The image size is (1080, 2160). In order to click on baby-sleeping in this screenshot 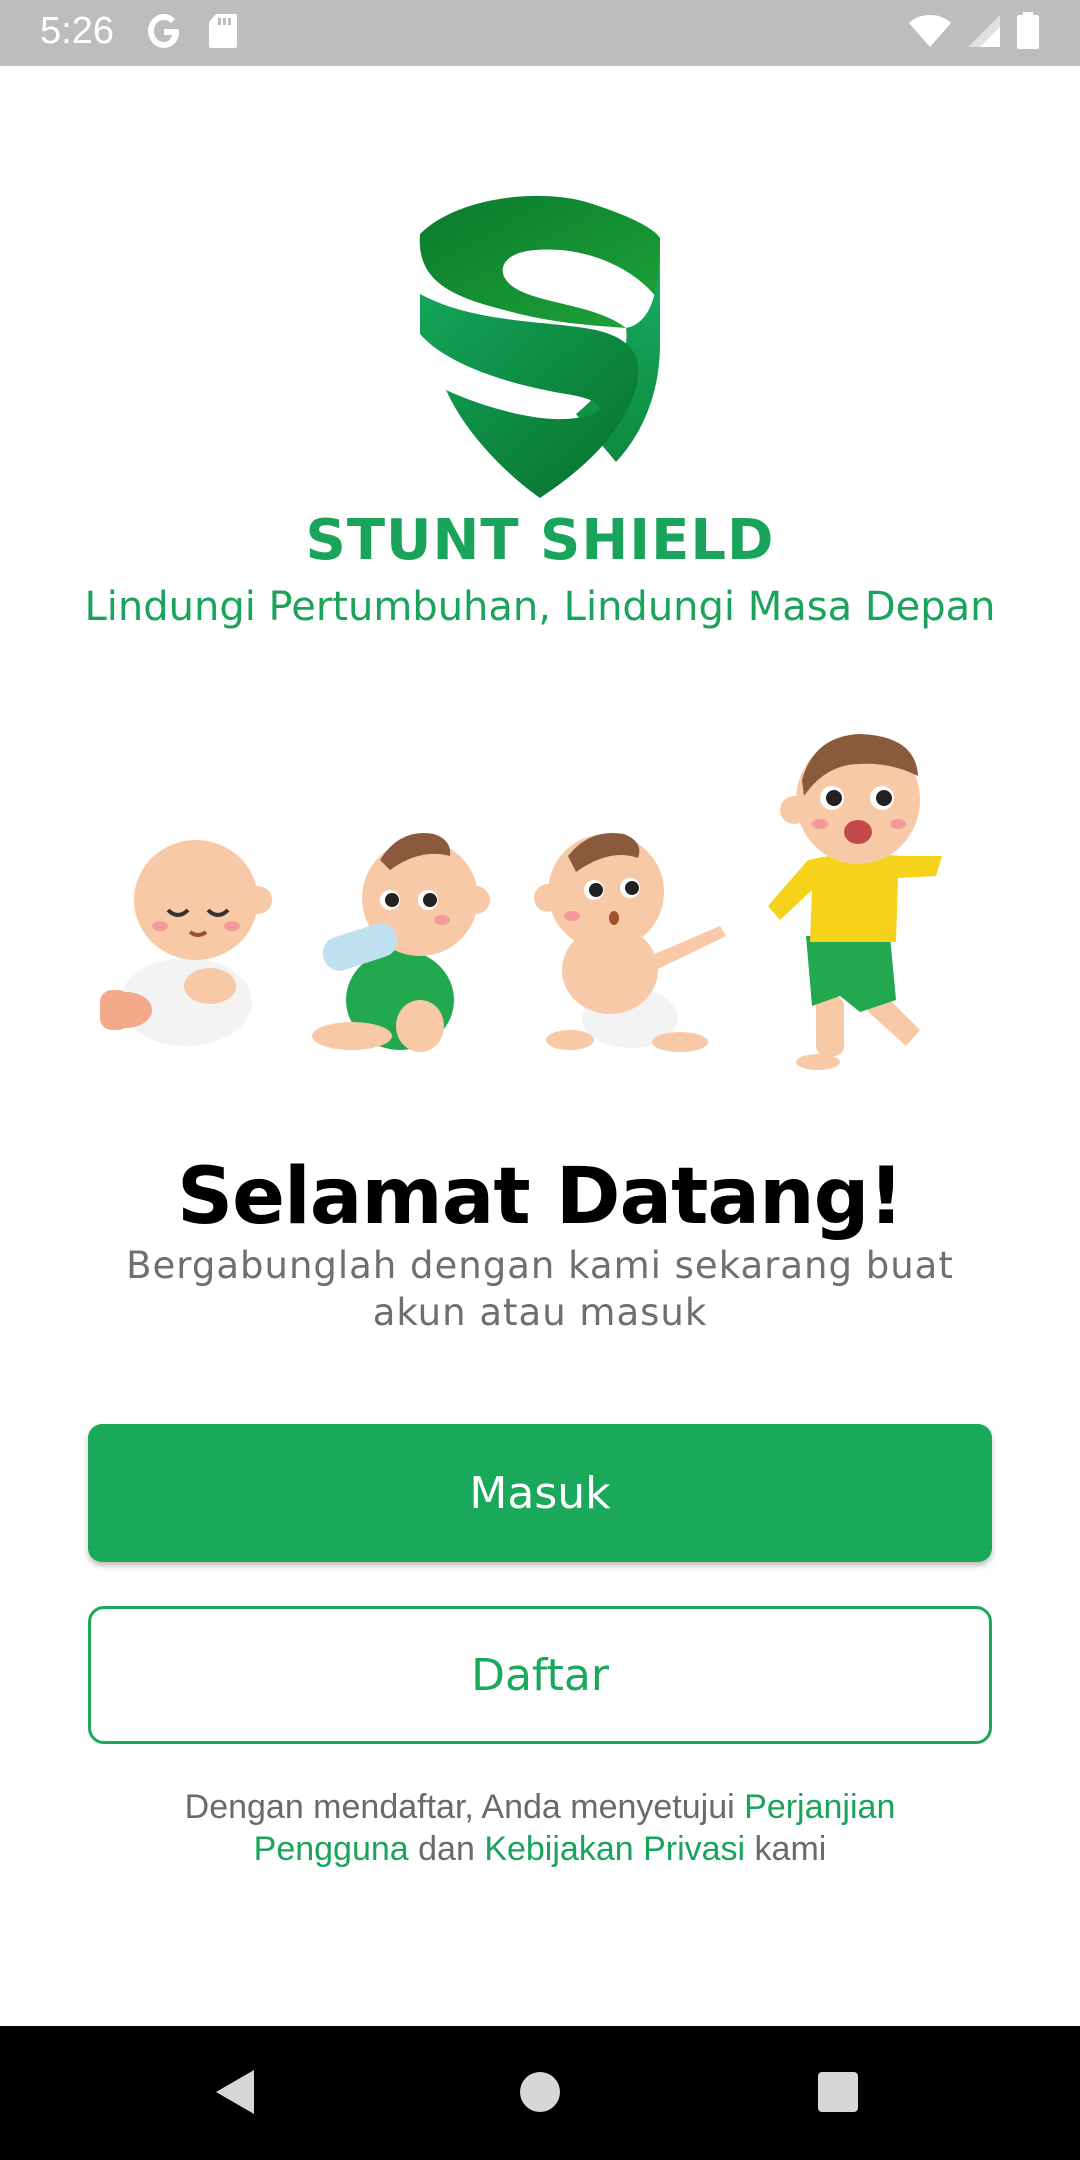, I will do `click(186, 943)`.